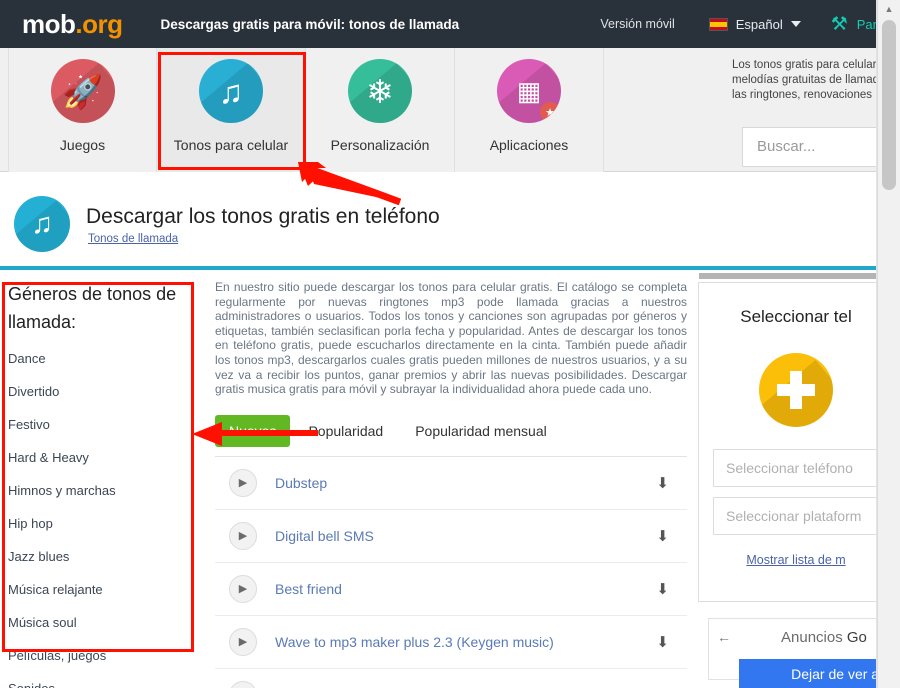 This screenshot has height=688, width=900. Describe the element at coordinates (718, 24) in the screenshot. I see `spain-flag-icon` at that location.